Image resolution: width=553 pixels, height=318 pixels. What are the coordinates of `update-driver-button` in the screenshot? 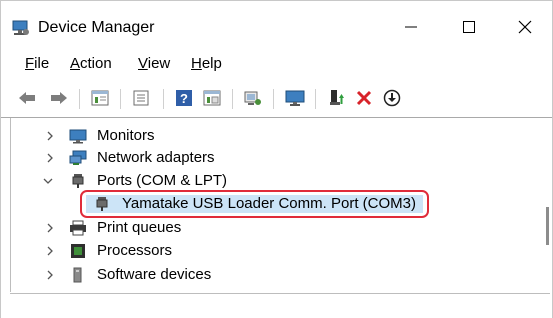 It's located at (336, 98).